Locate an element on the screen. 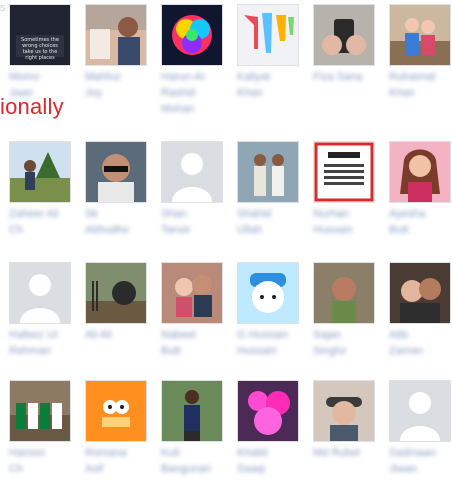 Image resolution: width=452 pixels, height=481 pixels. couple-photo-icon is located at coordinates (192, 293).